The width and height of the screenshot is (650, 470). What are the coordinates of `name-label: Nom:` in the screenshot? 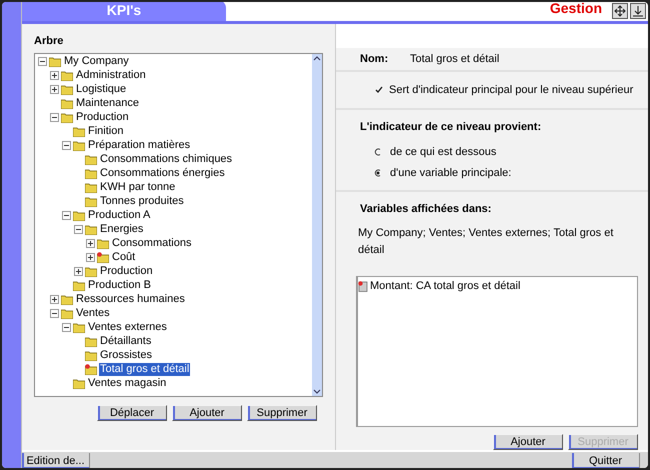 It's located at (375, 59).